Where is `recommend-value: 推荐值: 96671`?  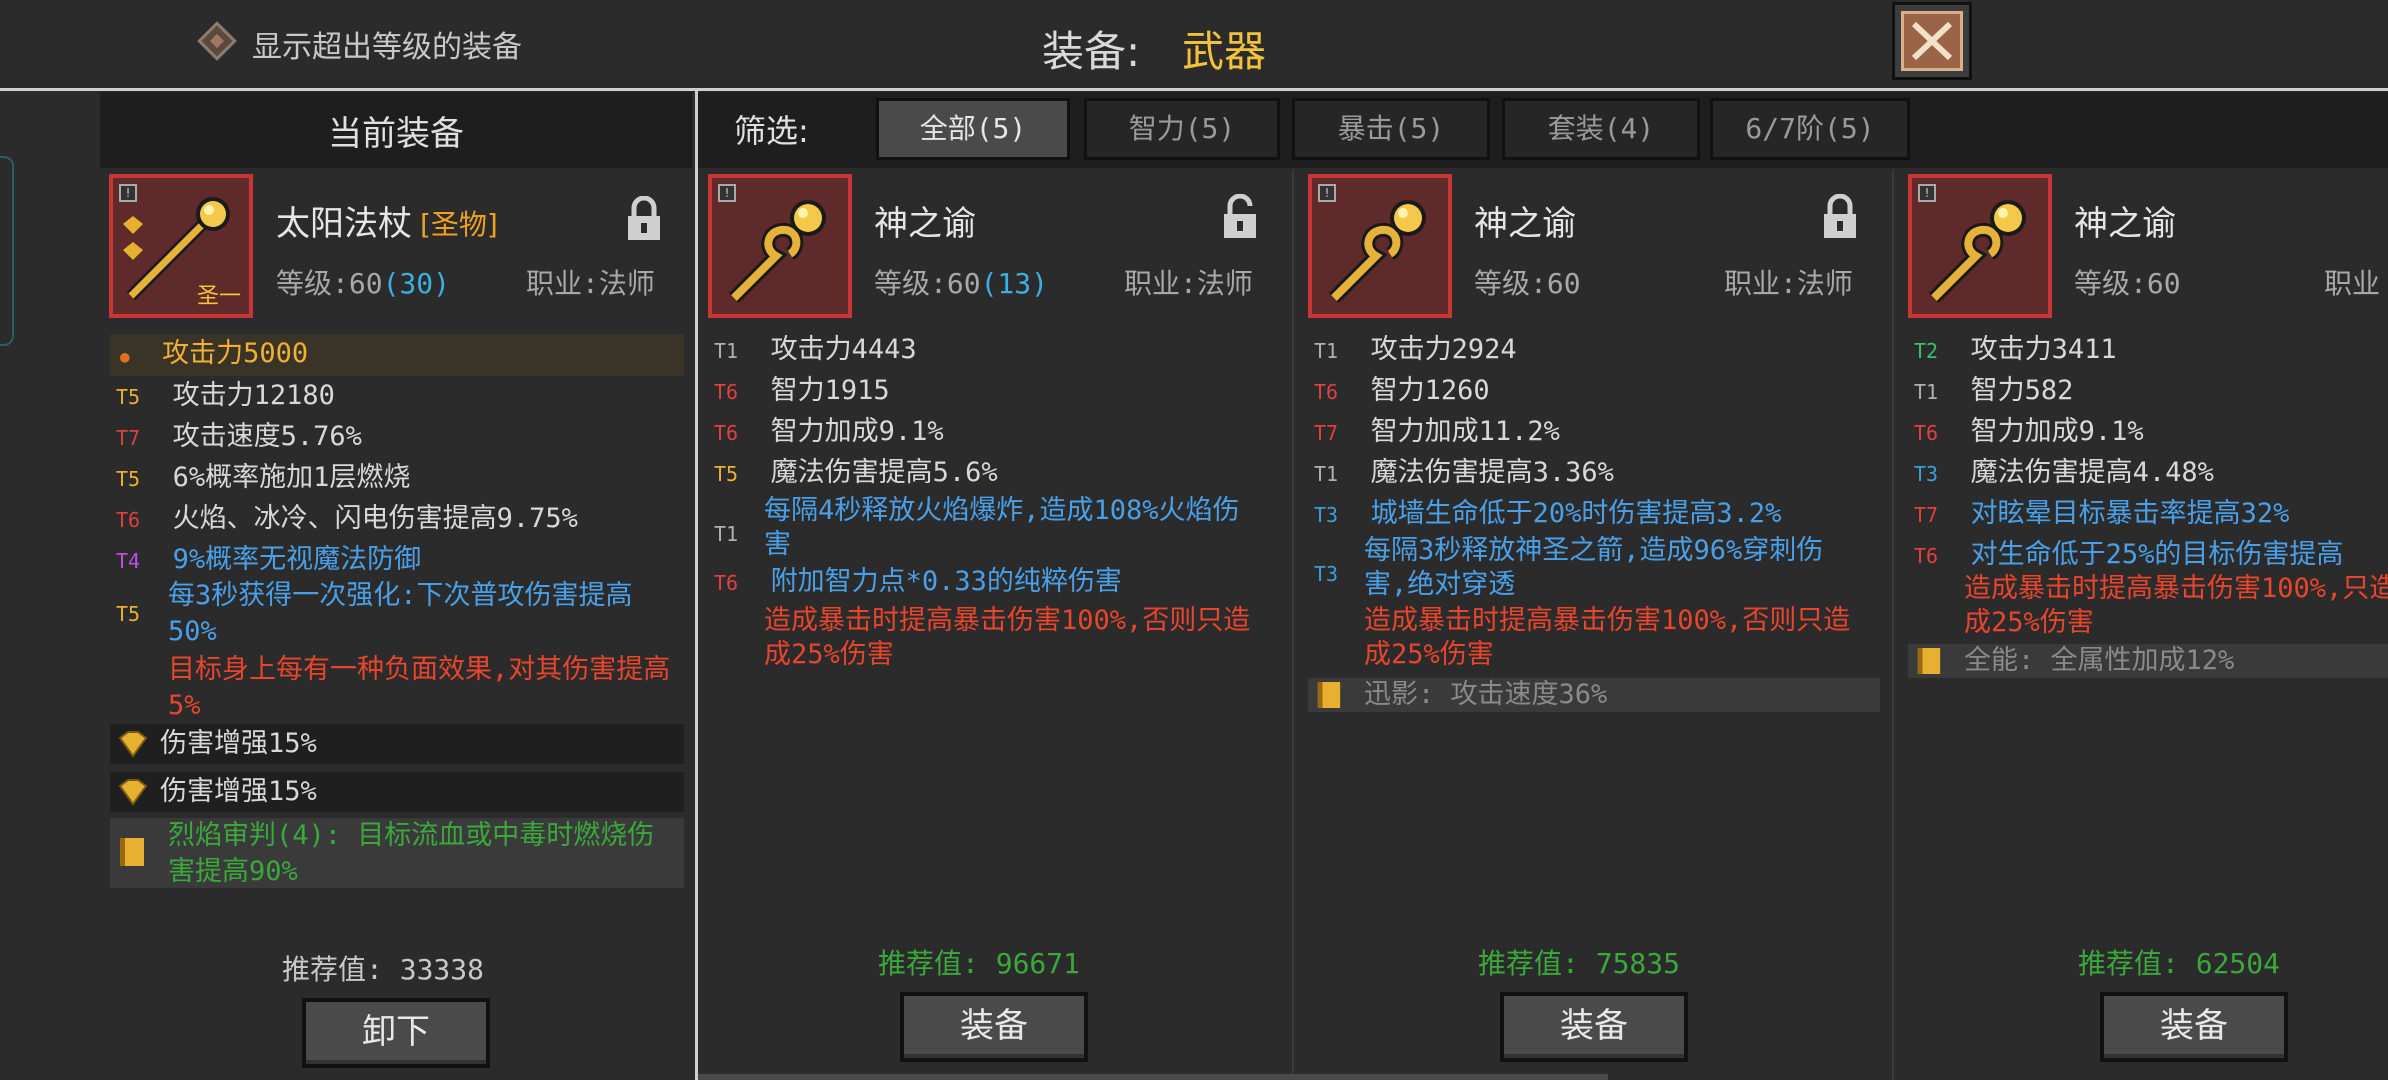
recommend-value: 推荐值: 96671 is located at coordinates (979, 963).